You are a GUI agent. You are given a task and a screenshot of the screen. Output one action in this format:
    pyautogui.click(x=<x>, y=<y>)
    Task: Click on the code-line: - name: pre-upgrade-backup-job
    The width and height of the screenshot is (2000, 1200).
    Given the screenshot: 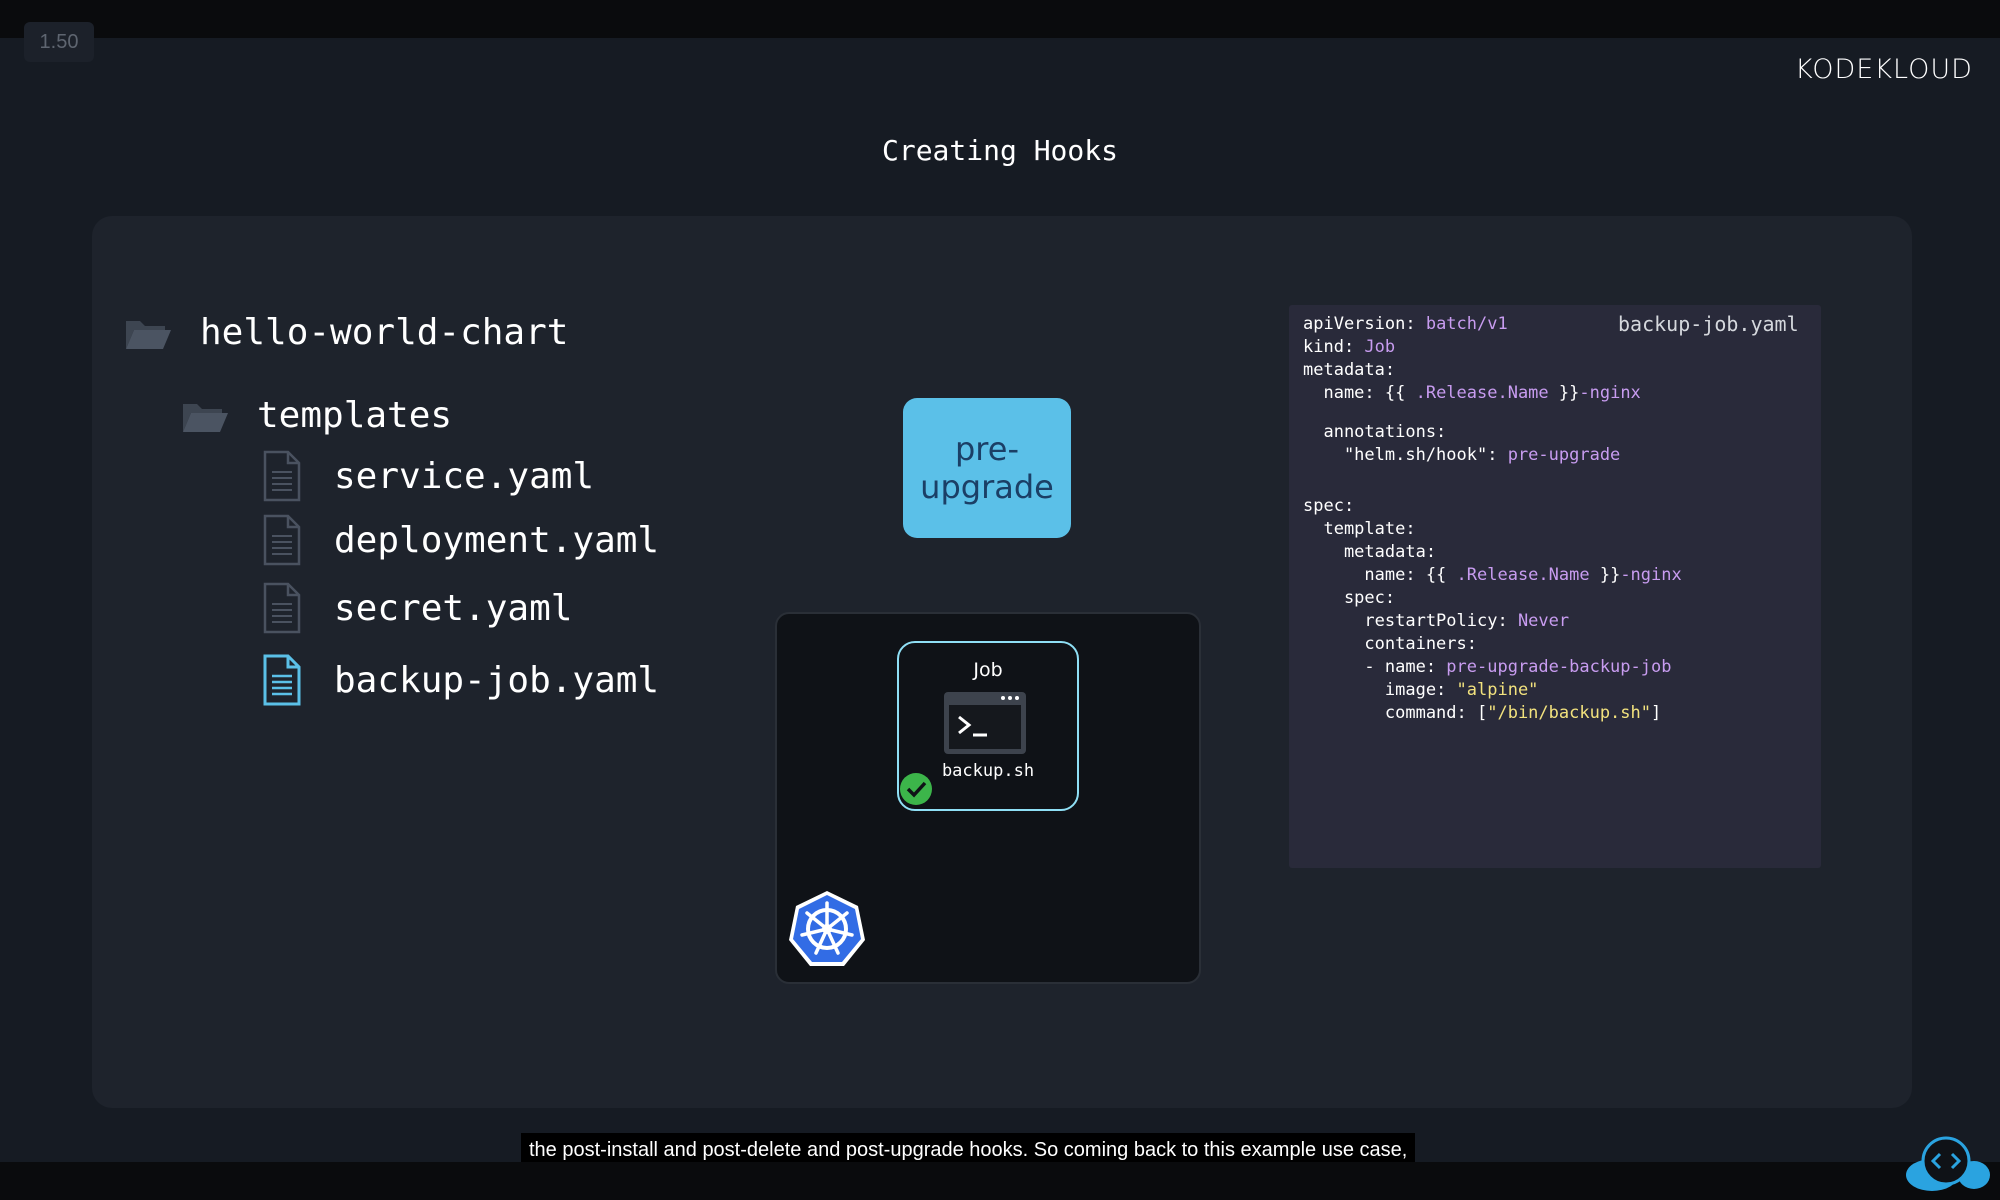 What is the action you would take?
    pyautogui.click(x=1487, y=667)
    